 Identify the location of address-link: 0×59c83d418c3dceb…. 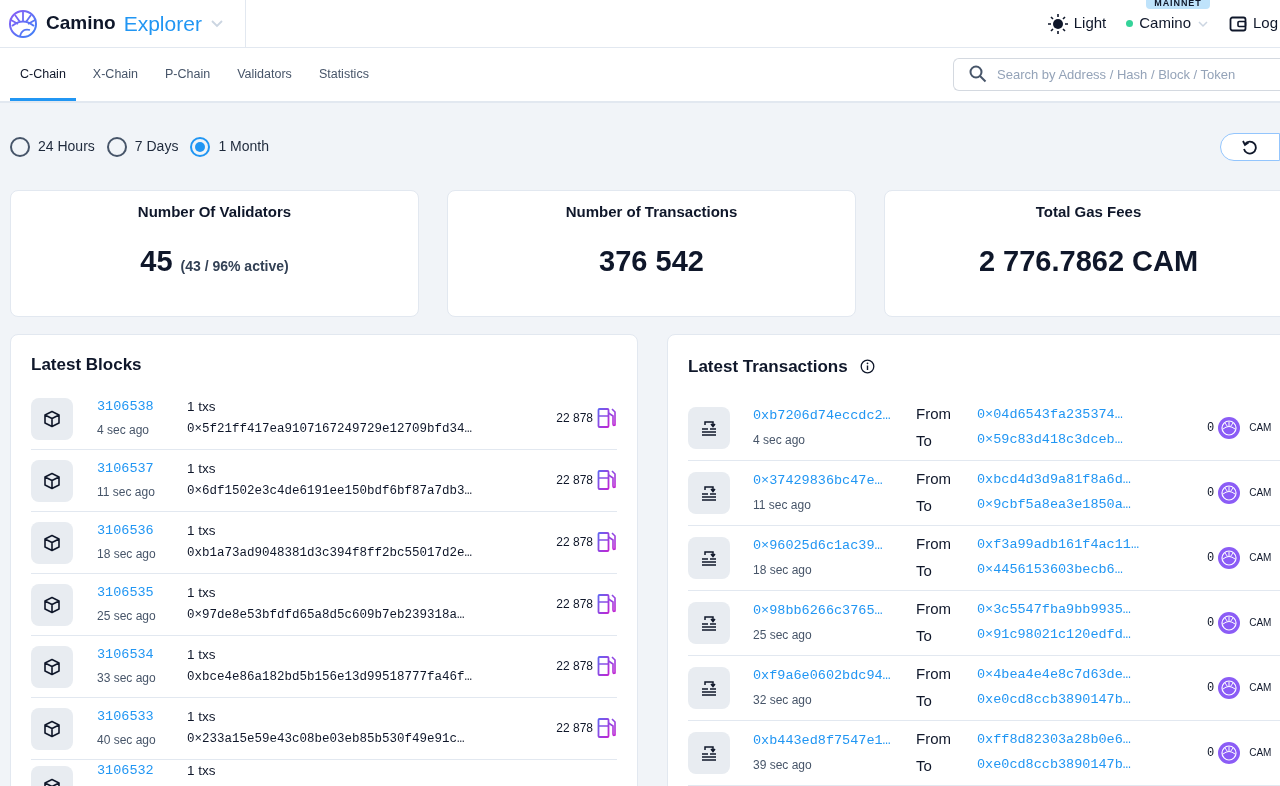
(1050, 440).